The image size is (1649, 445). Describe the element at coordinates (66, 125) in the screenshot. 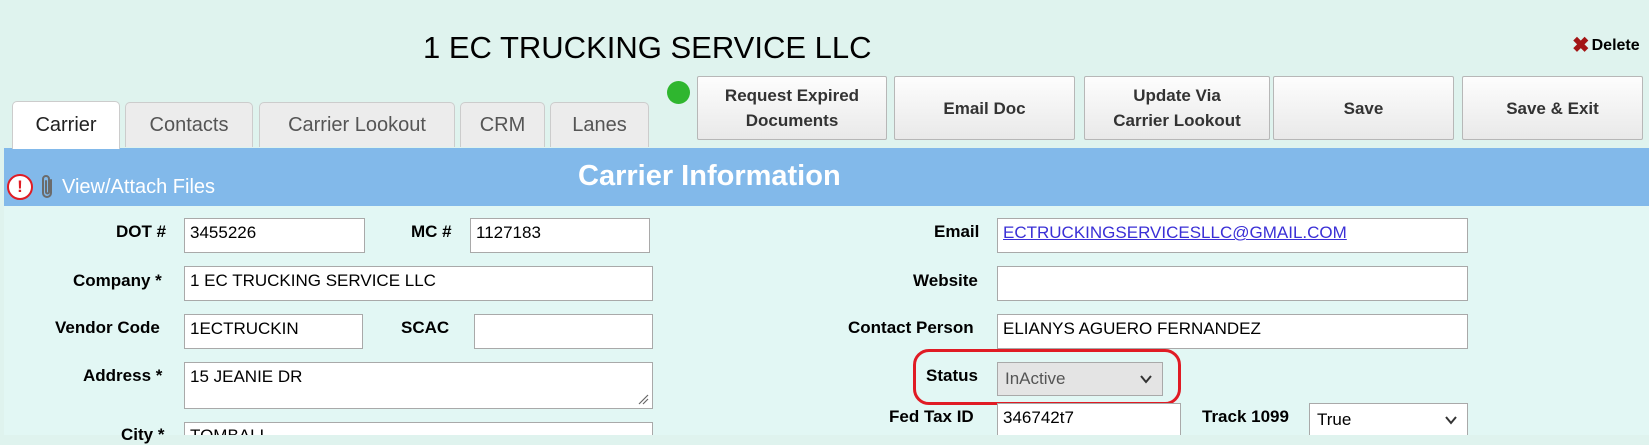

I see `tab-carrier: Carrier` at that location.